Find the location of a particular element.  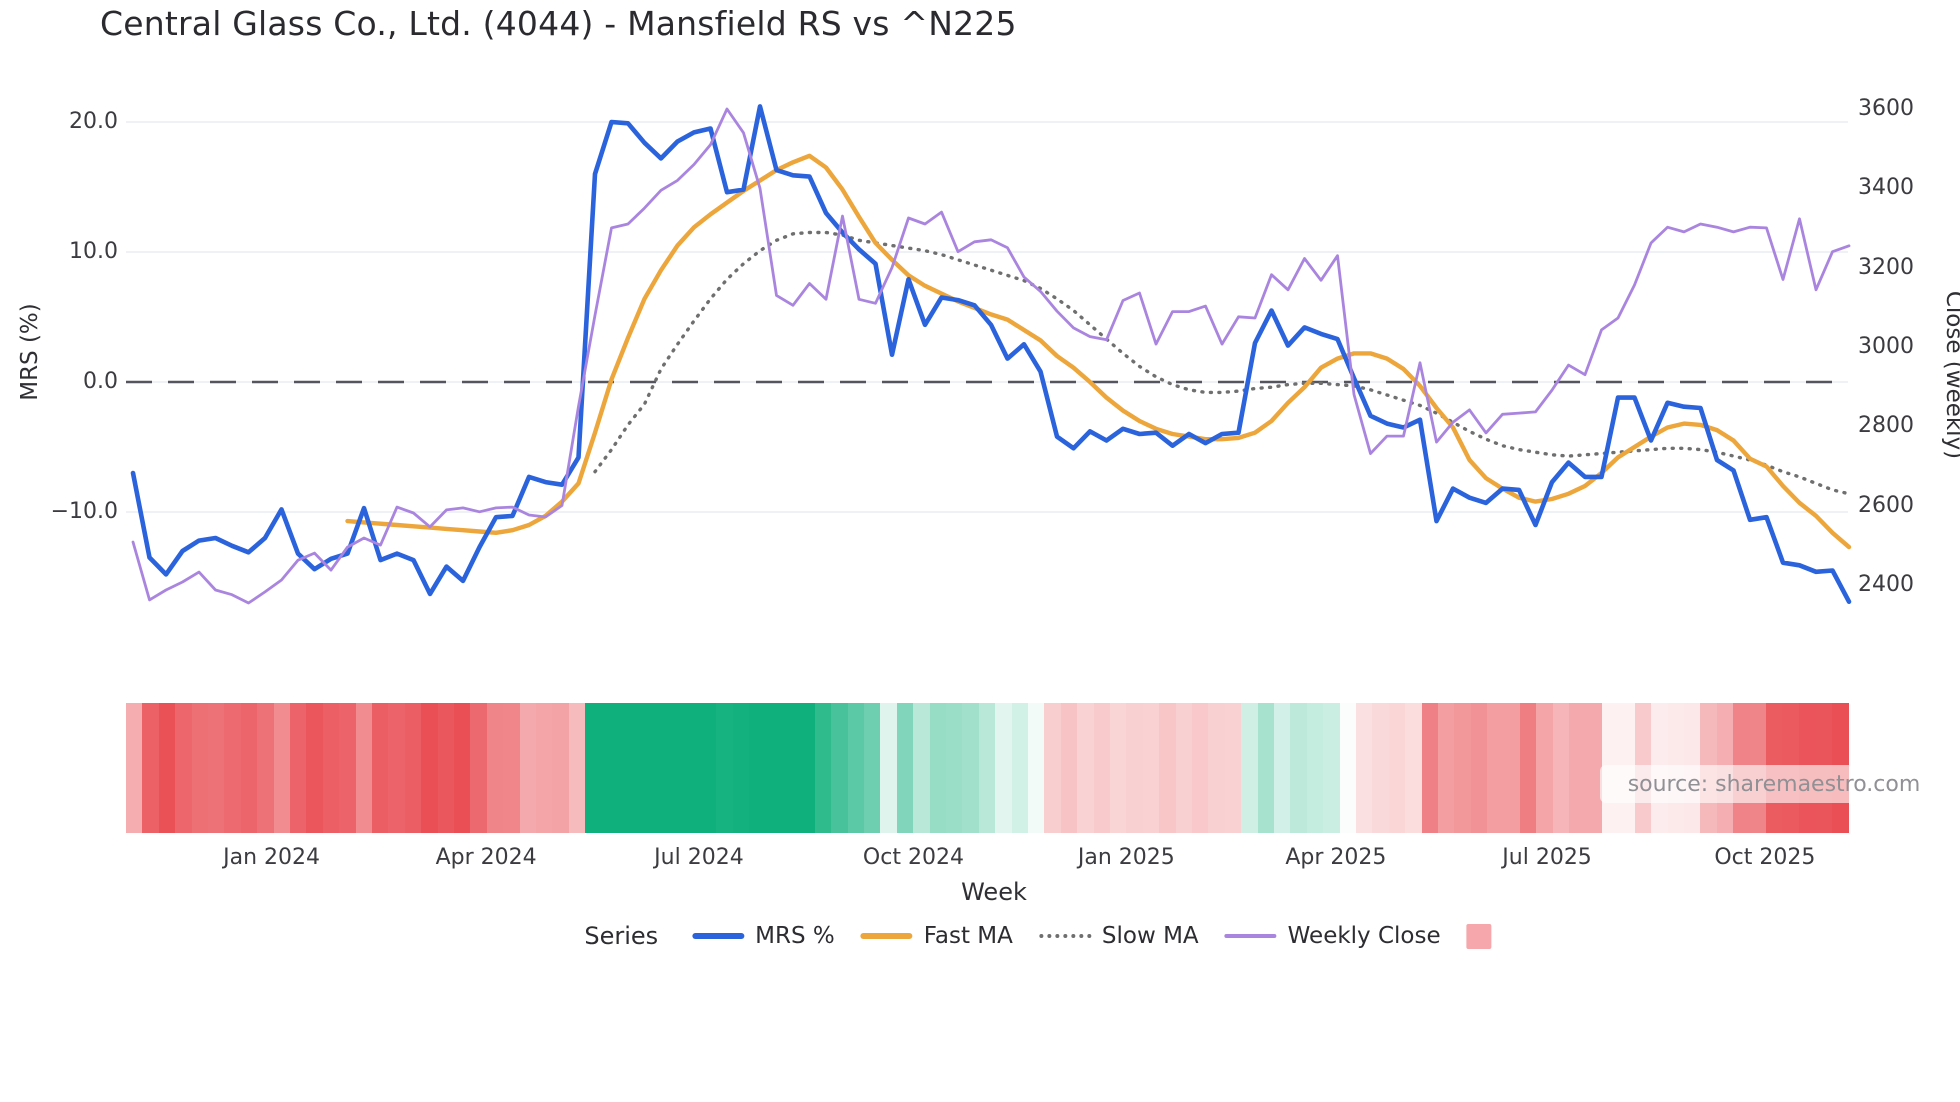

right-tick-label: 3000 is located at coordinates (1886, 346).